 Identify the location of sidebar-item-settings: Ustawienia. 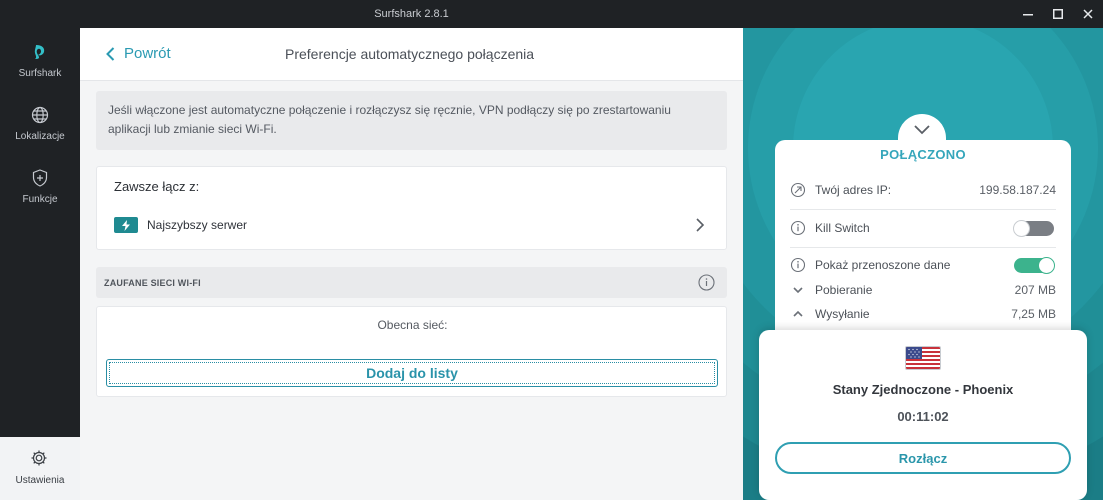
(40, 468).